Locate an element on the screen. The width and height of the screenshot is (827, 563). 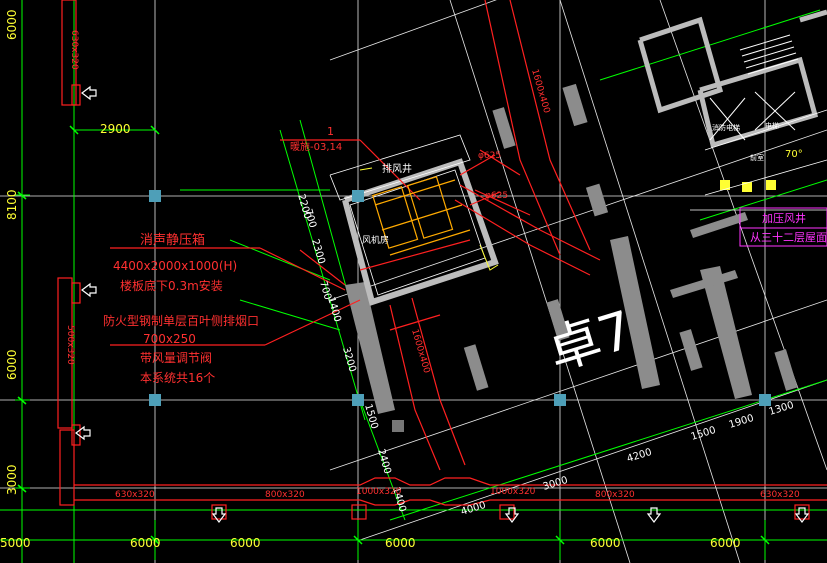
dim-4200: 4200 is located at coordinates (640, 456).